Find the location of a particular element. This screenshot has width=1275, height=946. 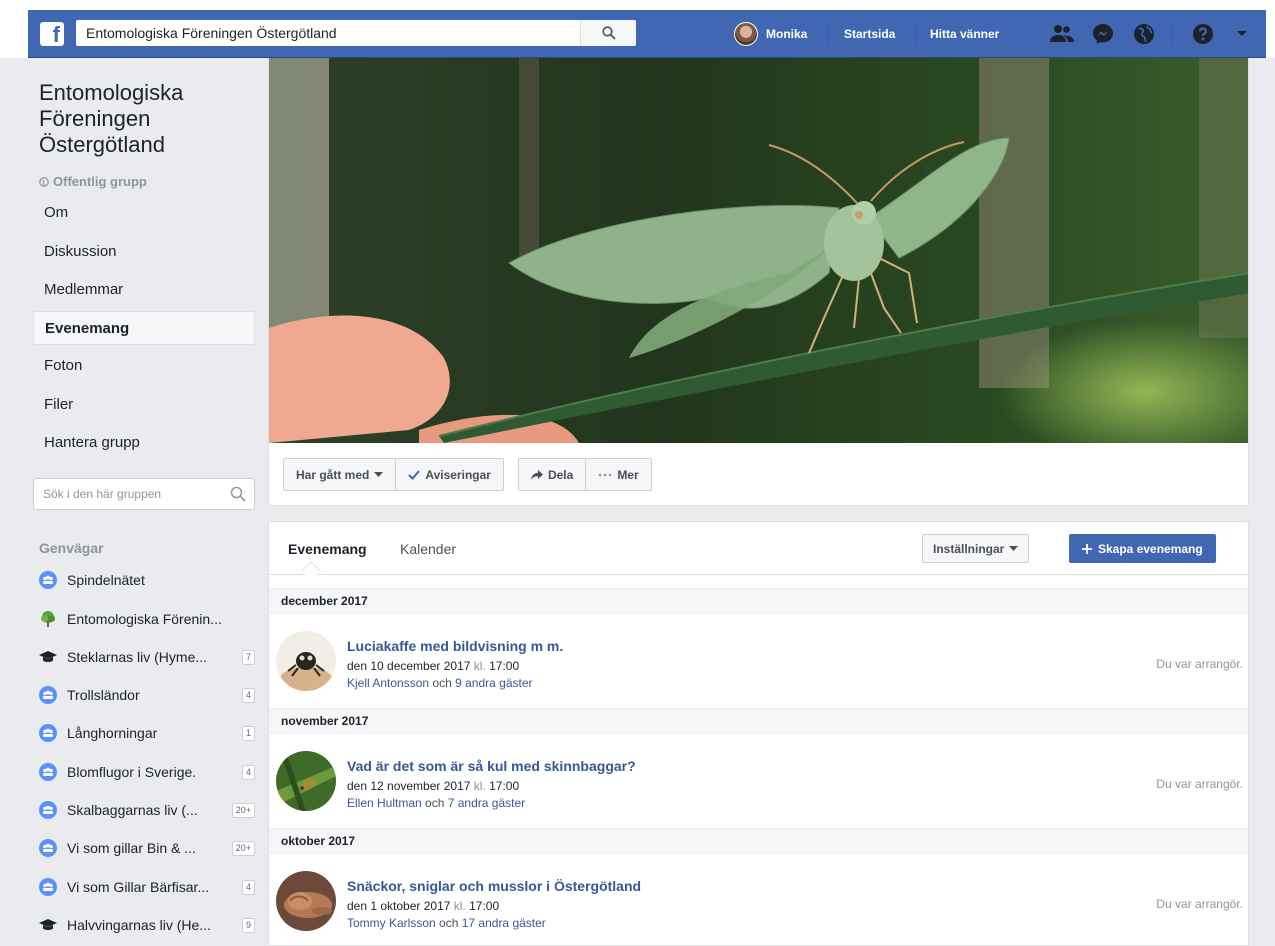

event-date-text: den 12 november 2017 is located at coordinates (409, 786).